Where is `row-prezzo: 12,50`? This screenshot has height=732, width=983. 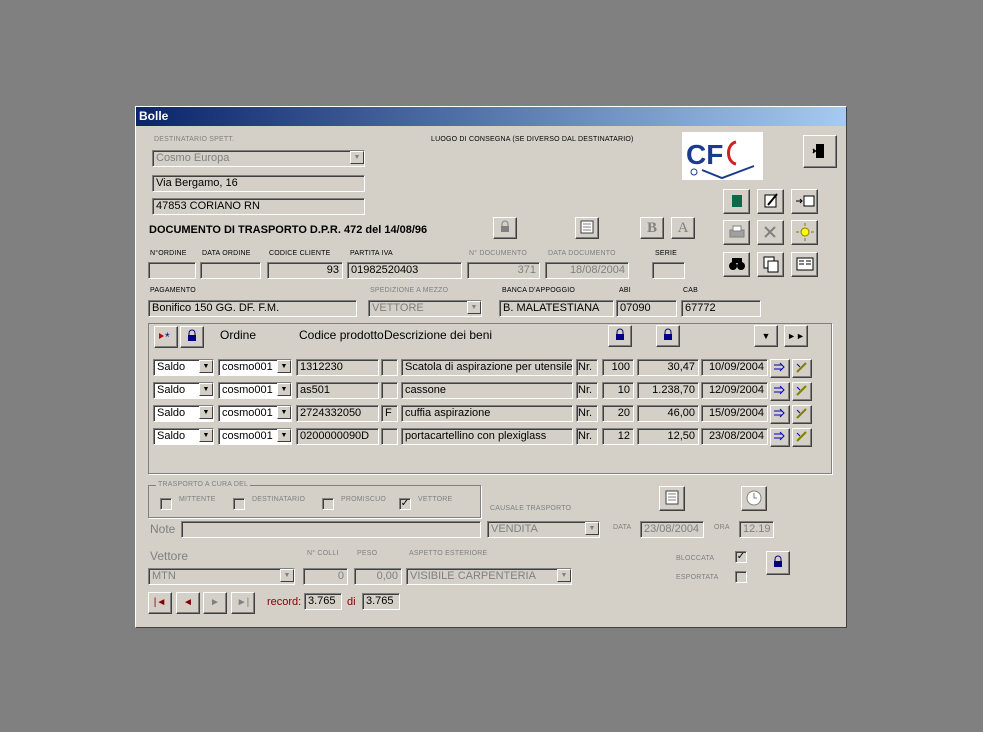
row-prezzo: 12,50 is located at coordinates (668, 436).